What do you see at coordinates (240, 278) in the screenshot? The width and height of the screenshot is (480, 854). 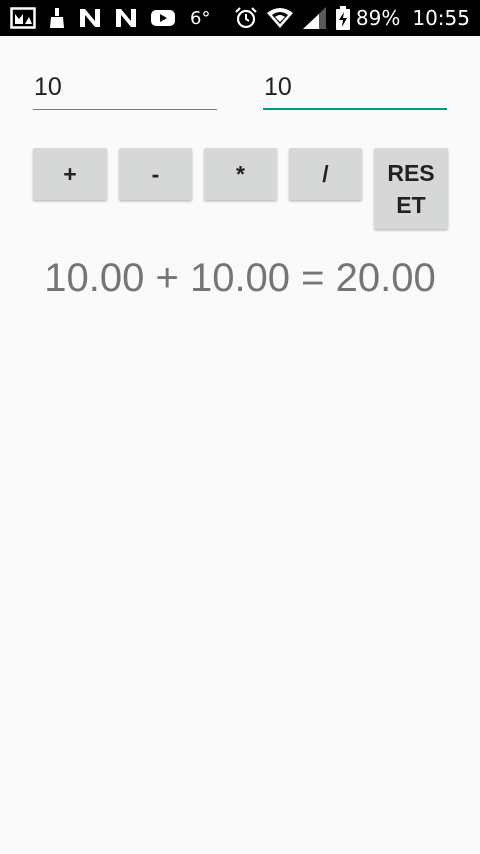 I see `result-text: 10.00 + 10.00 = 20.00` at bounding box center [240, 278].